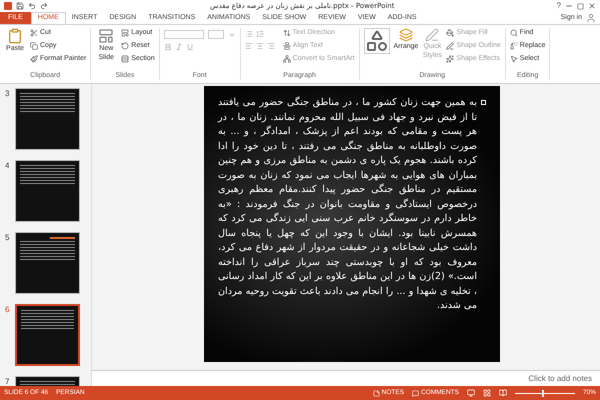  What do you see at coordinates (44, 6) in the screenshot?
I see `redo-icon` at bounding box center [44, 6].